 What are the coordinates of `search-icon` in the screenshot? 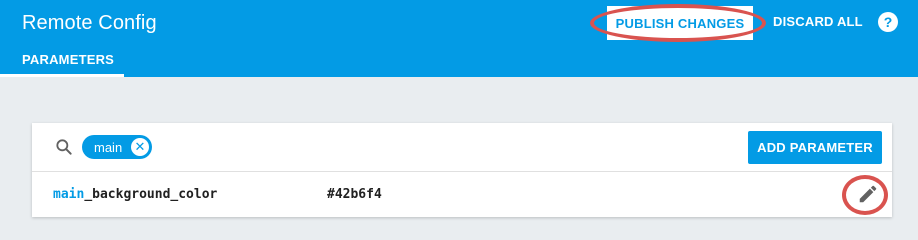 It's located at (64, 147).